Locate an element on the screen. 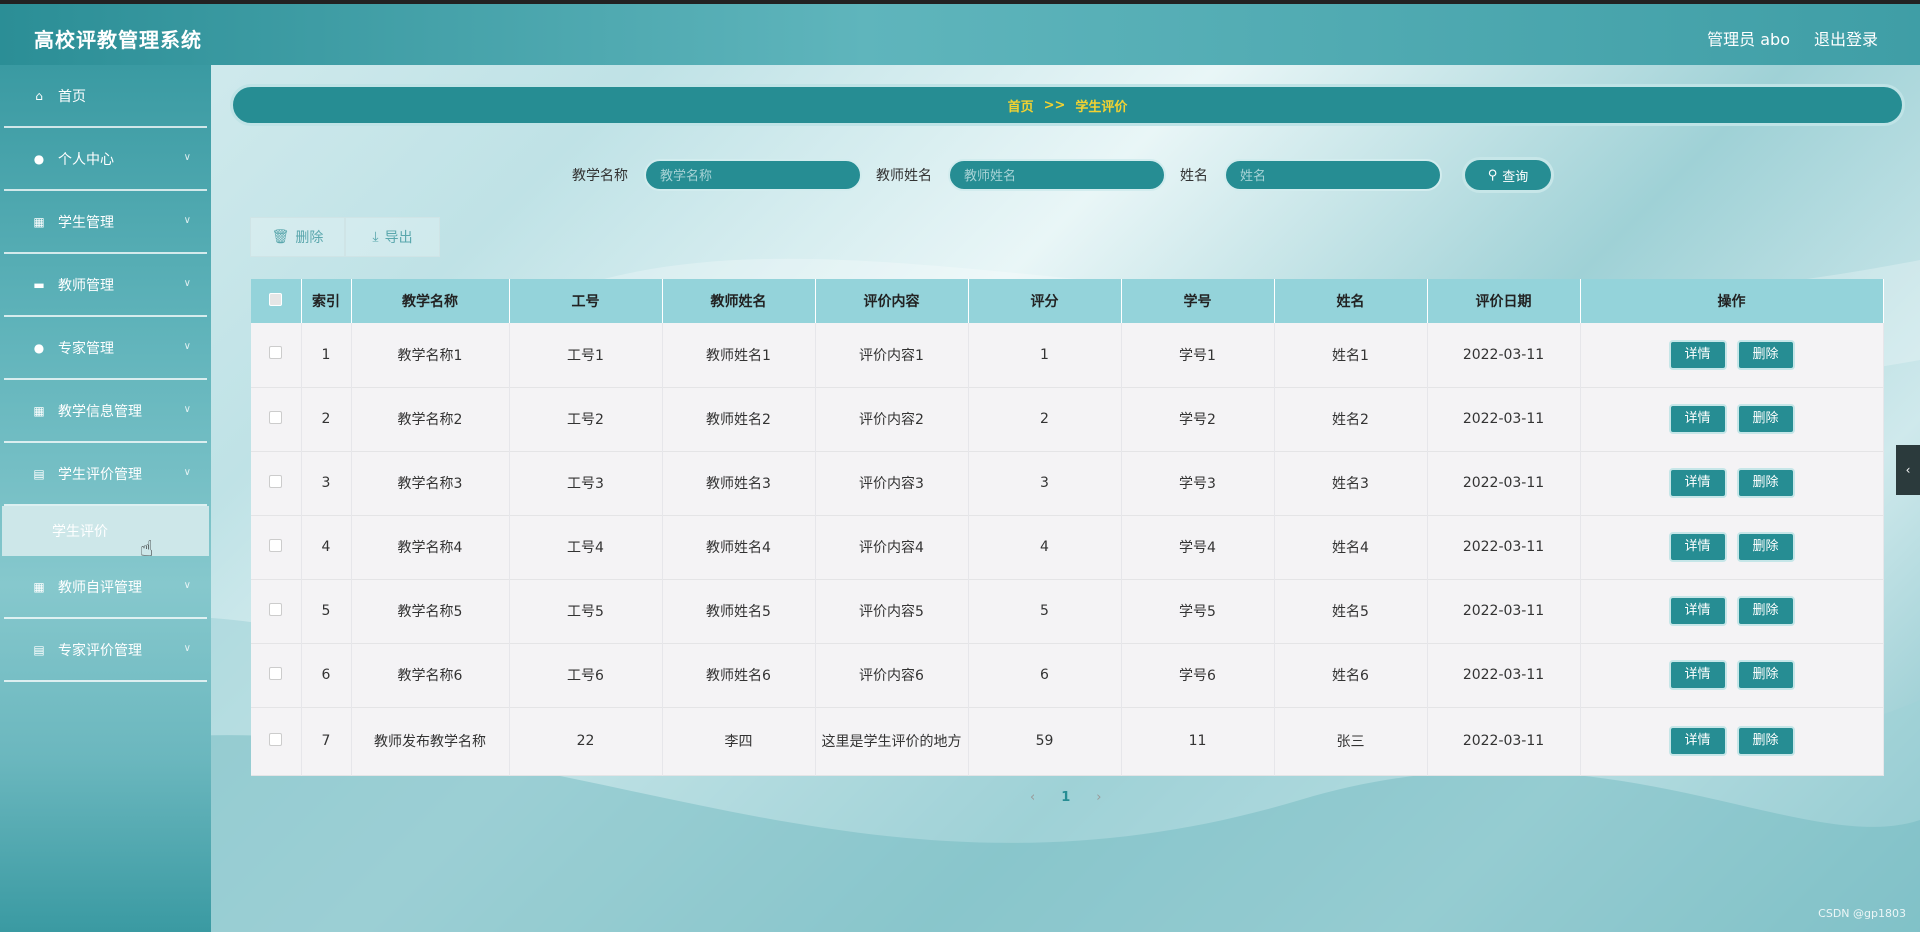 Image resolution: width=1920 pixels, height=932 pixels. top-header: 高校评教管理系统 管理员 abo 退出登录 is located at coordinates (960, 32).